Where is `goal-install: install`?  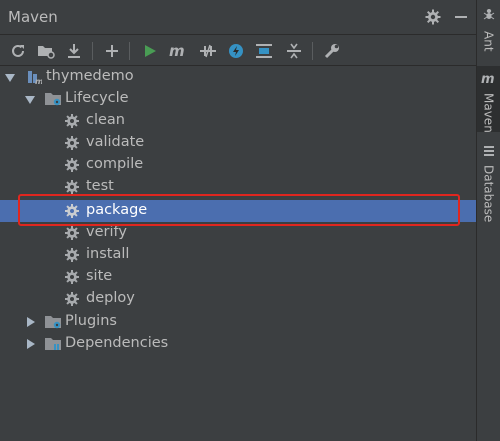
goal-install: install is located at coordinates (238, 255).